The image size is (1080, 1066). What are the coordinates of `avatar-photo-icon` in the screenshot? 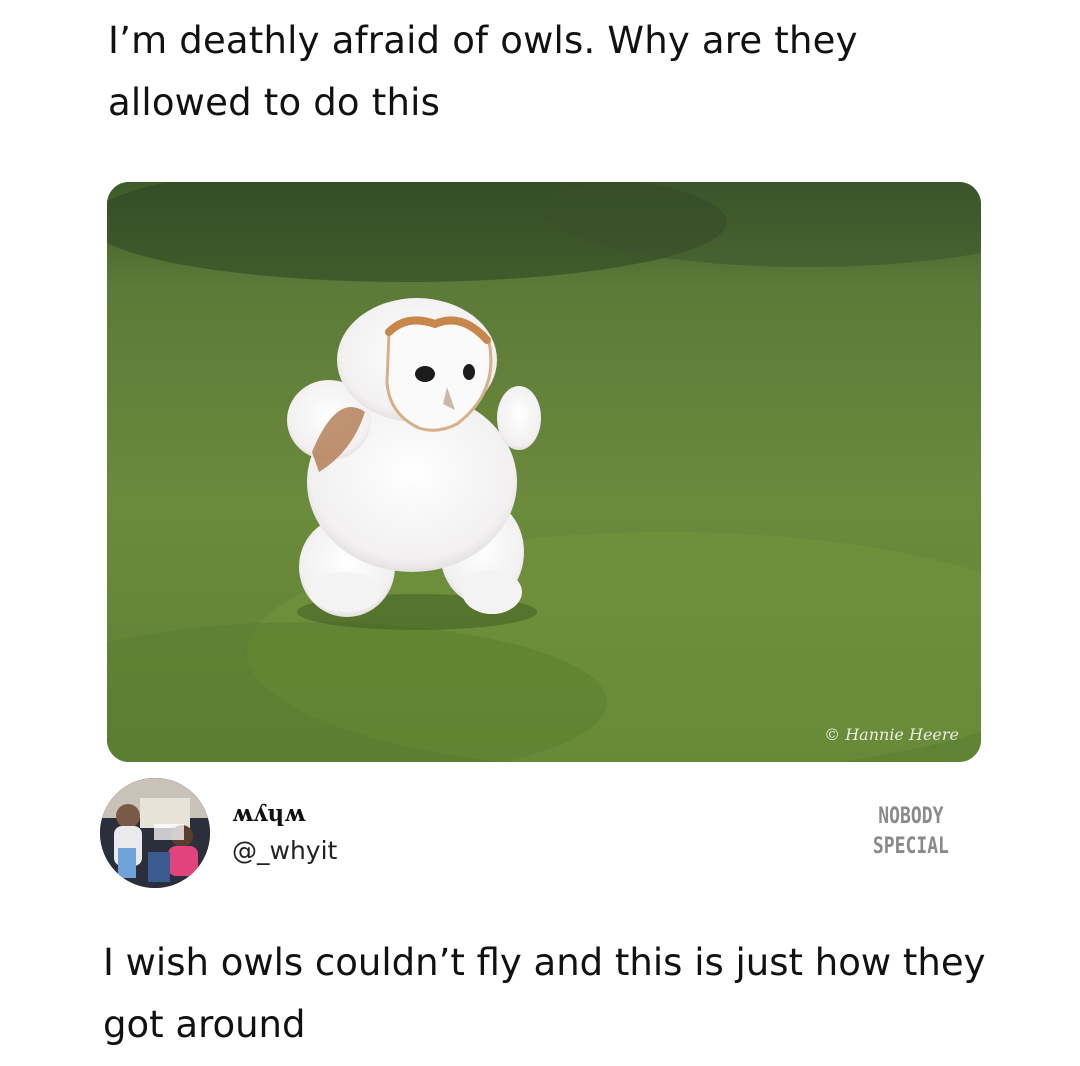 It's located at (155, 833).